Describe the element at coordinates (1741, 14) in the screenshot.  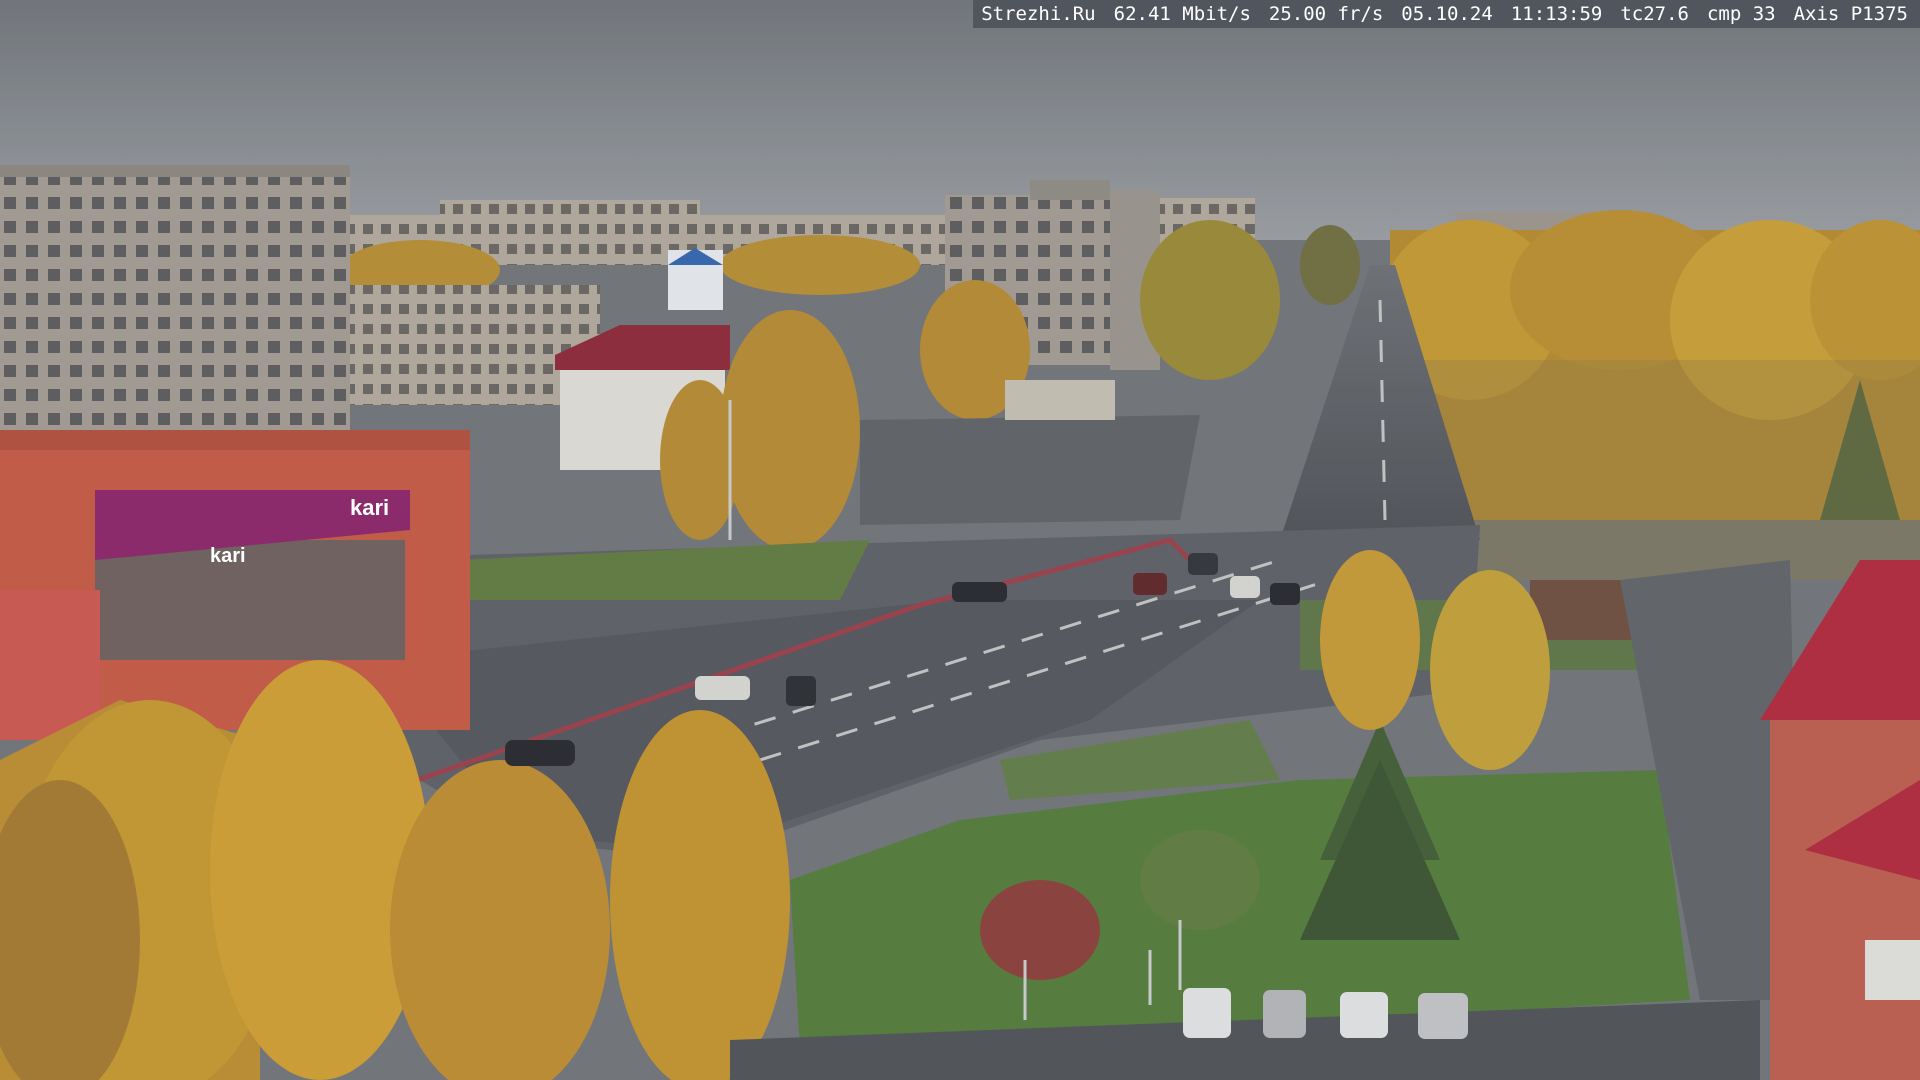
I see `osd-cmp: cmp 33` at that location.